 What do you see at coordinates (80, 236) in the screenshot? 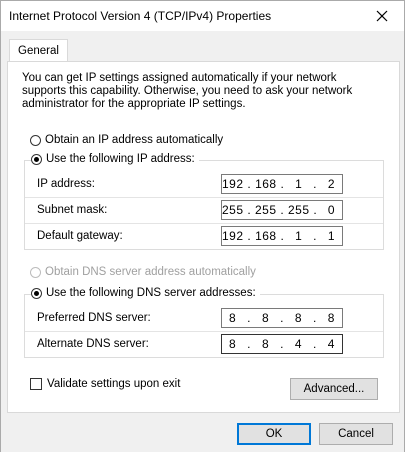
I see `default-gateway-label: Default gateway:` at bounding box center [80, 236].